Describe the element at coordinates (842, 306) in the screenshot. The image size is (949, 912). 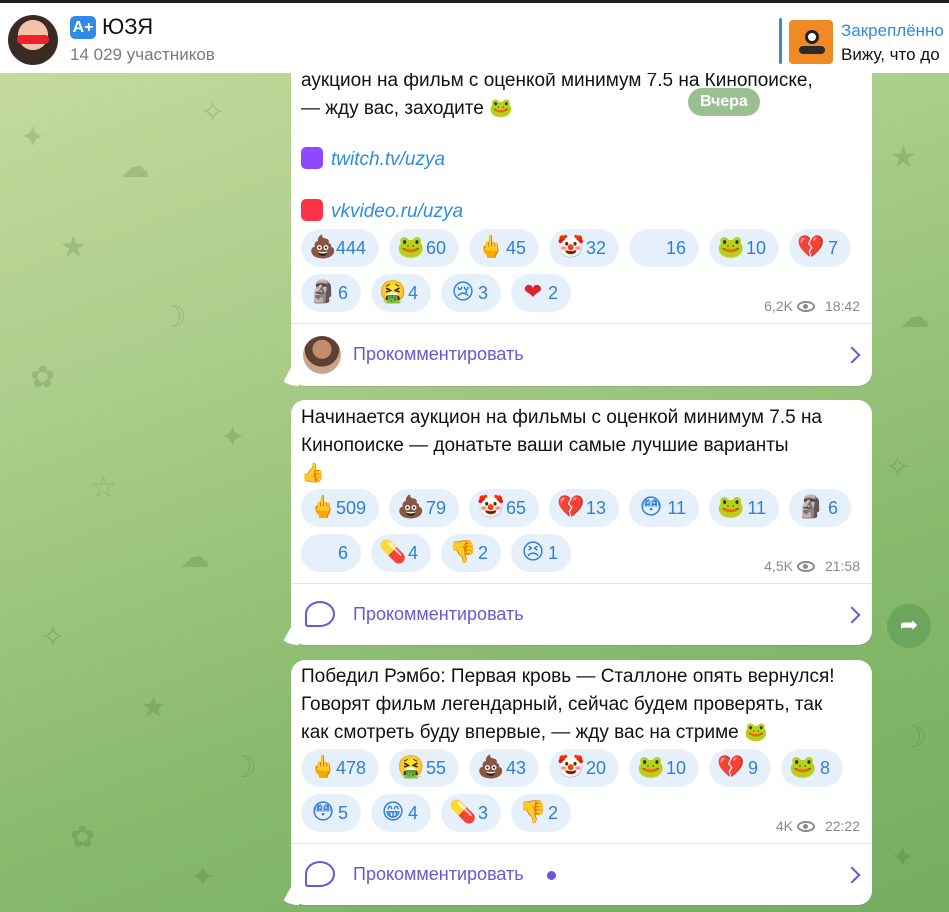
I see `message-time: 18:42` at that location.